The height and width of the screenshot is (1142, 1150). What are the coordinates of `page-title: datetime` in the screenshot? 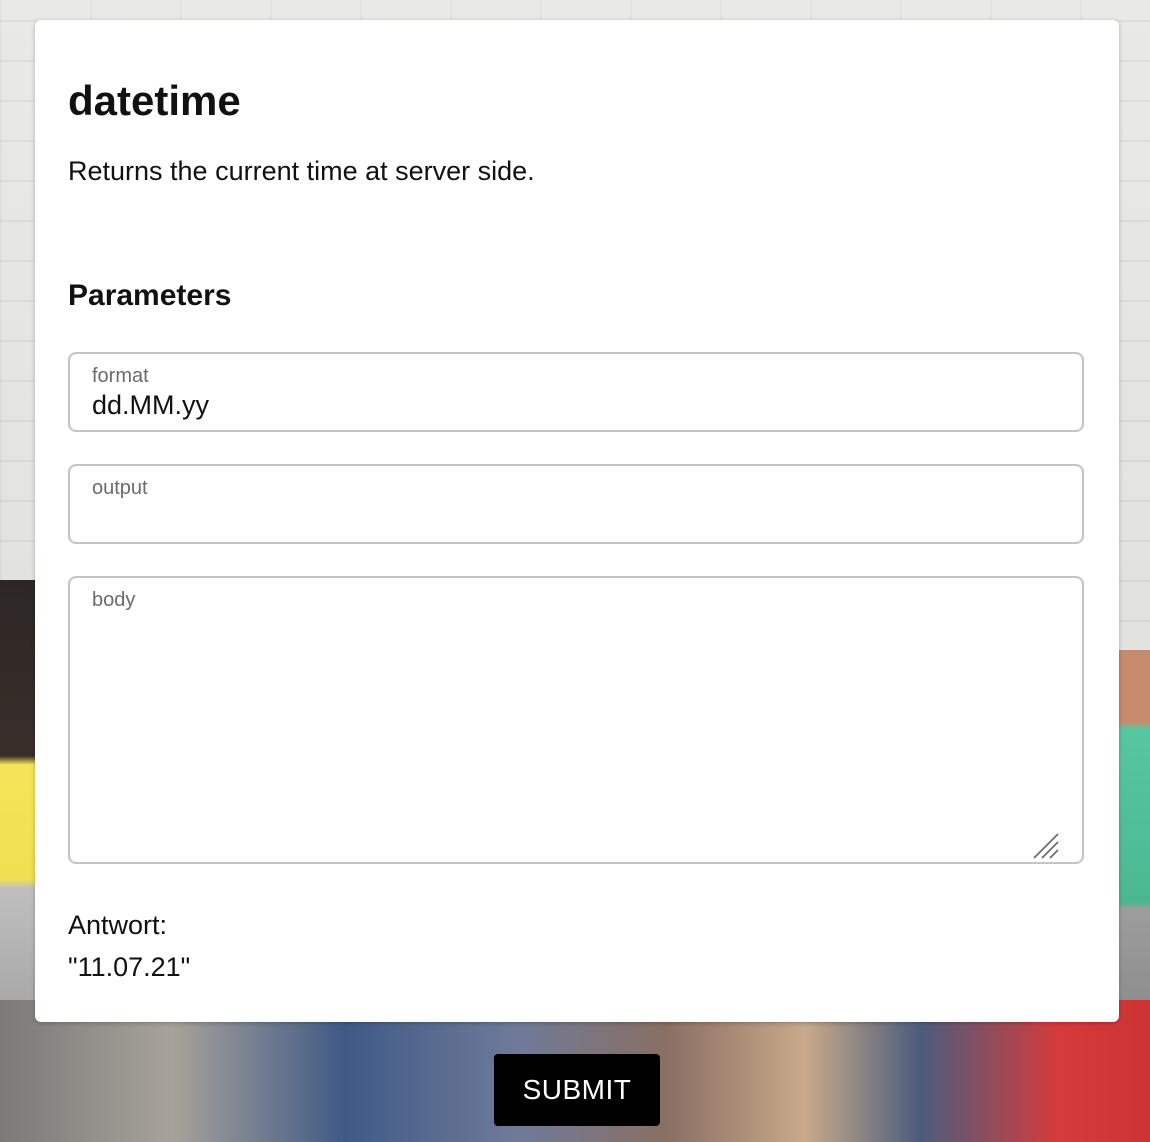 It's located at (154, 100).